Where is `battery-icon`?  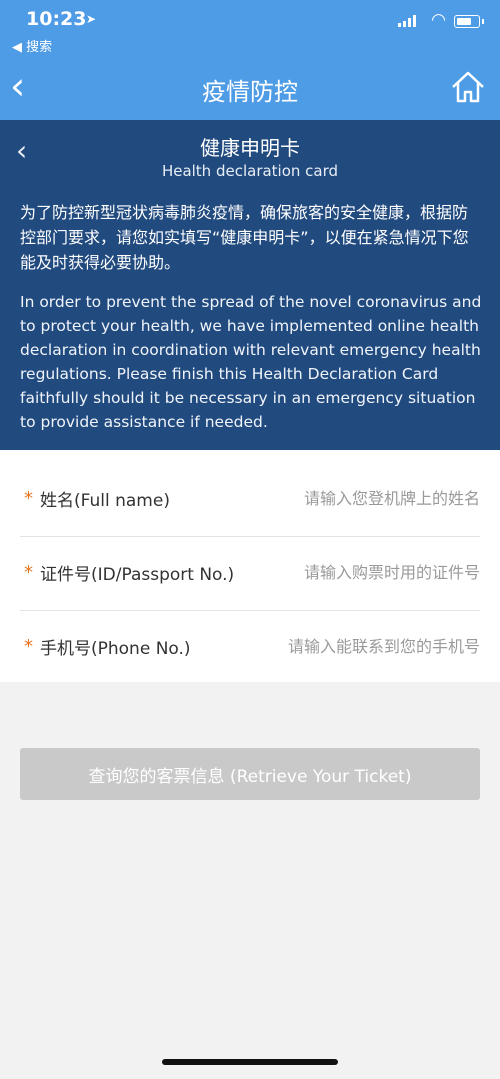
battery-icon is located at coordinates (469, 21).